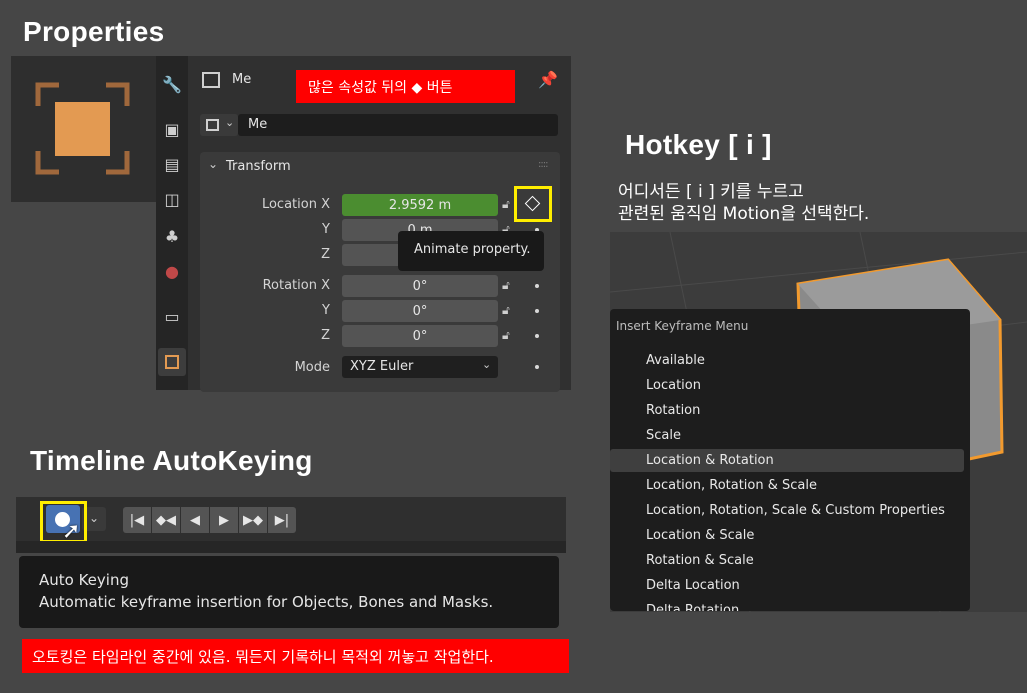  I want to click on object-origin-icon, so click(82, 128).